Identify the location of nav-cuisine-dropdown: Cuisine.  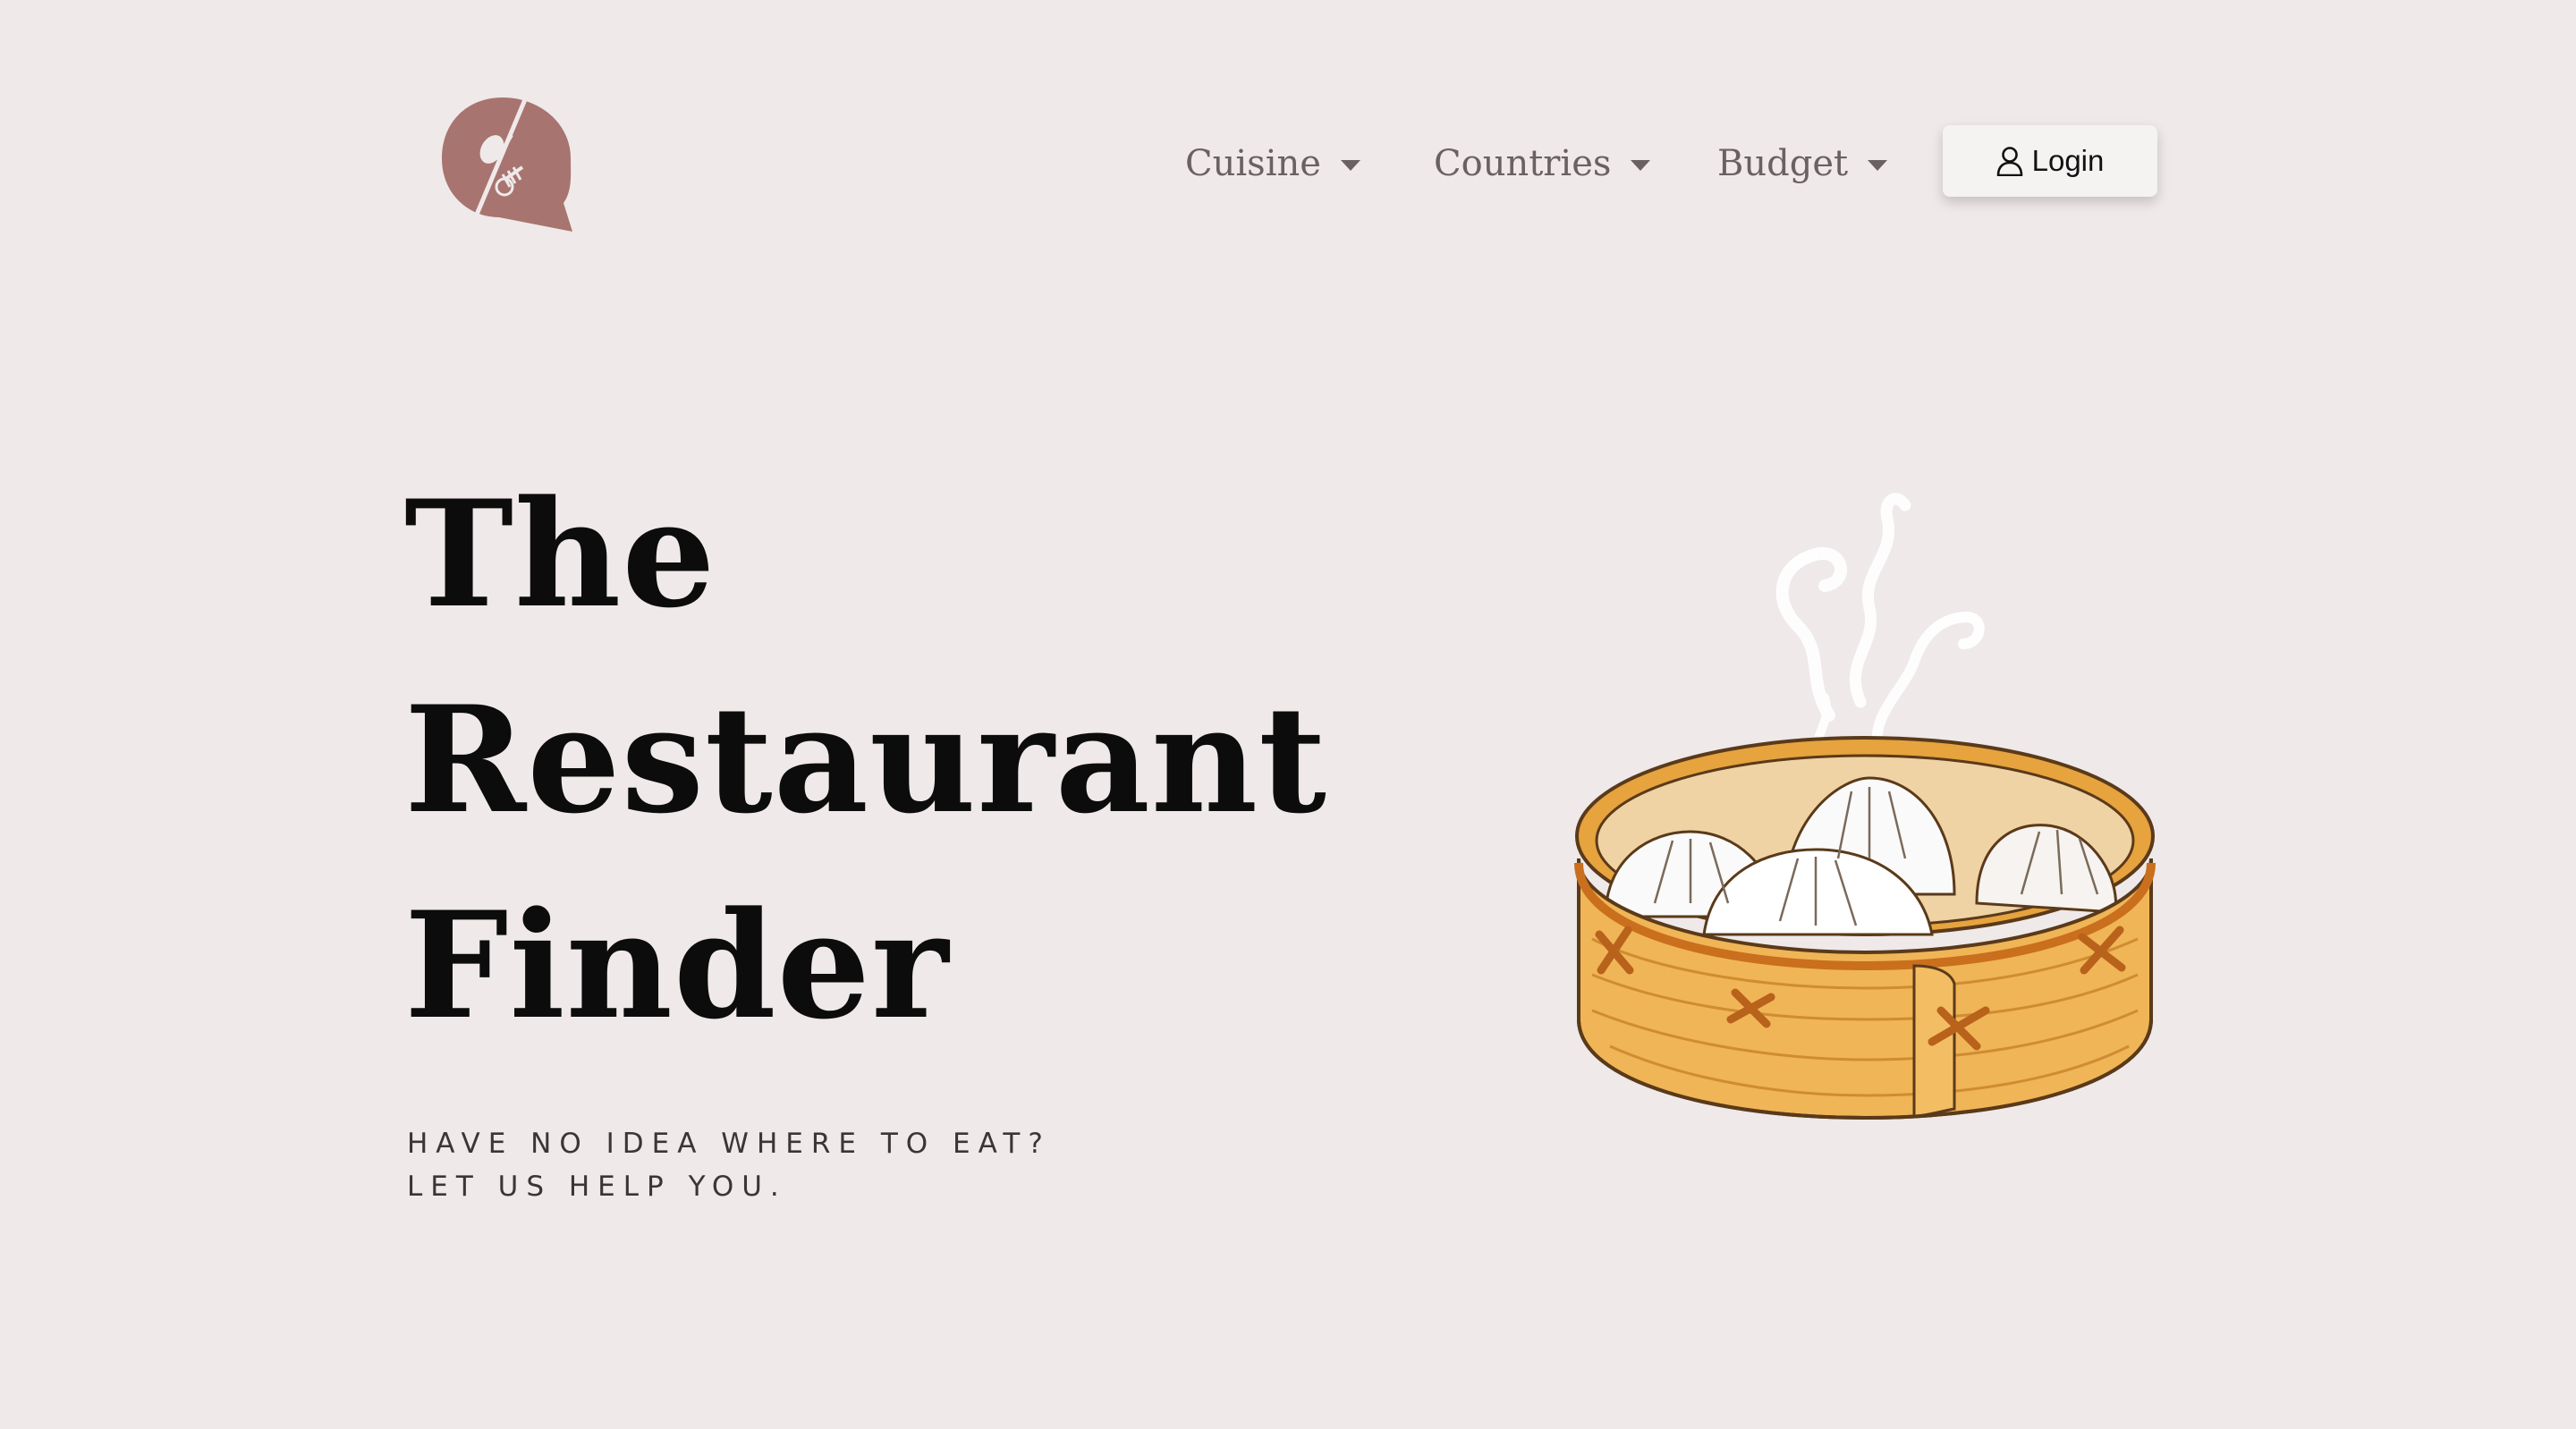
(1272, 163).